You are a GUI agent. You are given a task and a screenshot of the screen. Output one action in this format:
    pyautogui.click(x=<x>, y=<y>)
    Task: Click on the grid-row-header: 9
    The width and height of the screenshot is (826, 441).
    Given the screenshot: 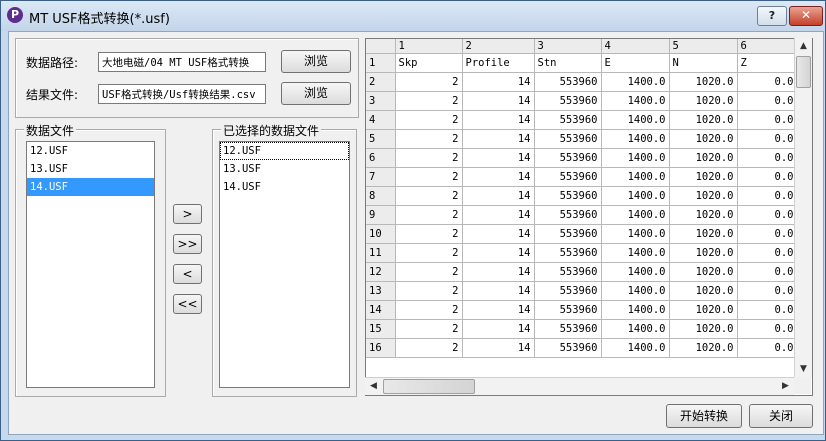 What is the action you would take?
    pyautogui.click(x=381, y=215)
    